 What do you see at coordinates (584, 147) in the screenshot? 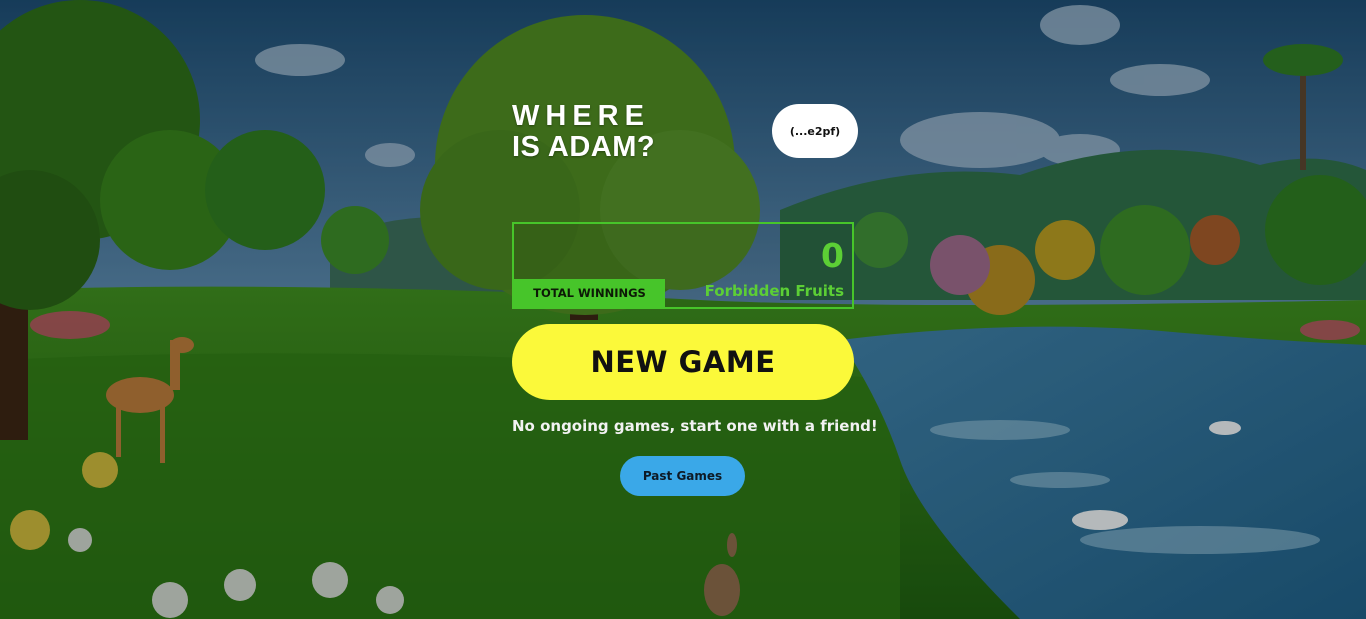
I see `game-title-line2: IS ADAM?` at bounding box center [584, 147].